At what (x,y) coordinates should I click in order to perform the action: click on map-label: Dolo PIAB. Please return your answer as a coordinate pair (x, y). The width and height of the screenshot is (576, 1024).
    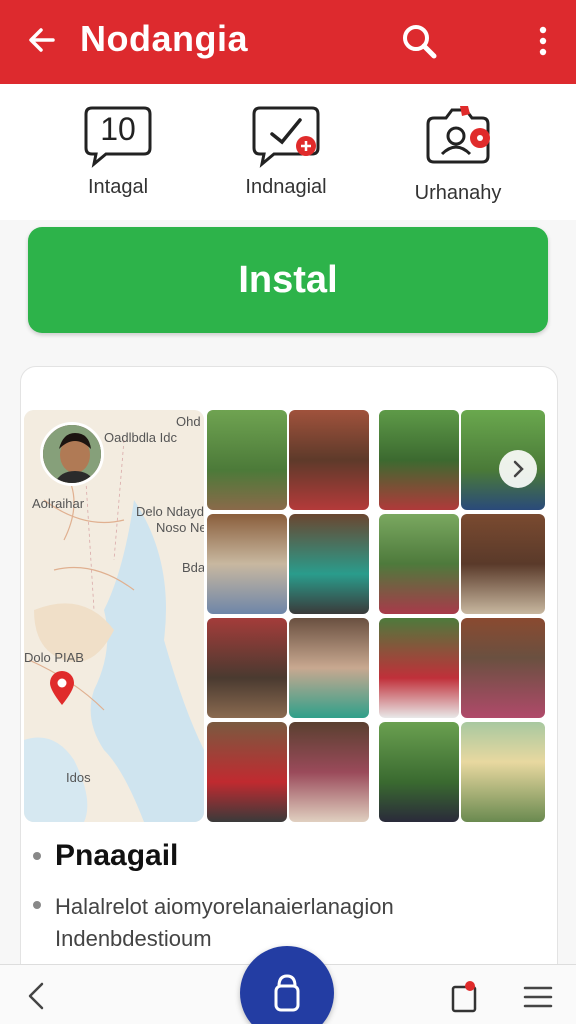
    Looking at the image, I should click on (54, 657).